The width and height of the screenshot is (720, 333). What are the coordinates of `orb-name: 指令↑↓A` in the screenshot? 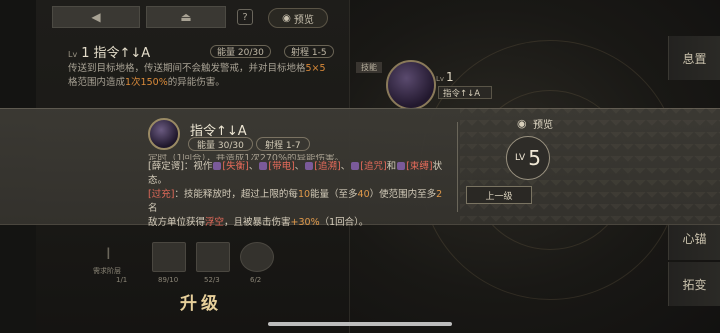 It's located at (465, 92).